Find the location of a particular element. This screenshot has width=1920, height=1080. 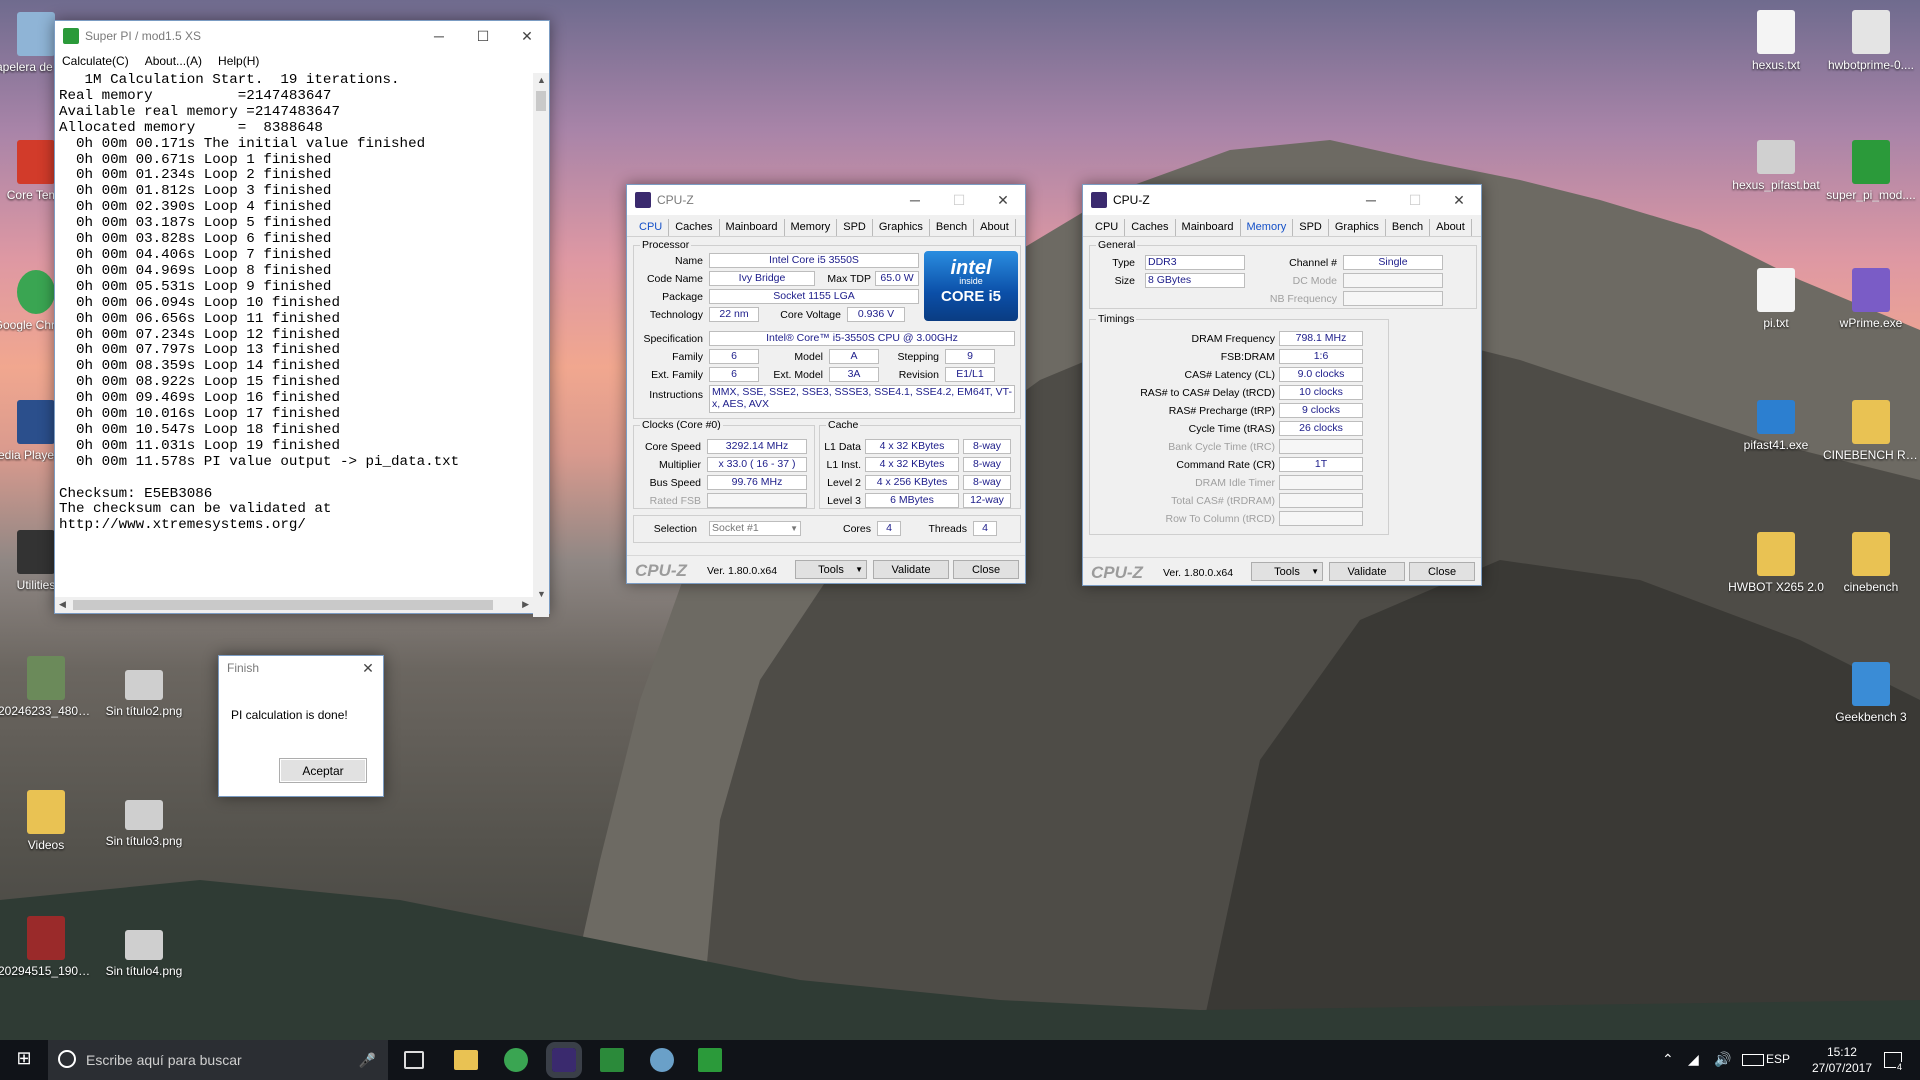

maximize-button: ☐ is located at coordinates (483, 36).